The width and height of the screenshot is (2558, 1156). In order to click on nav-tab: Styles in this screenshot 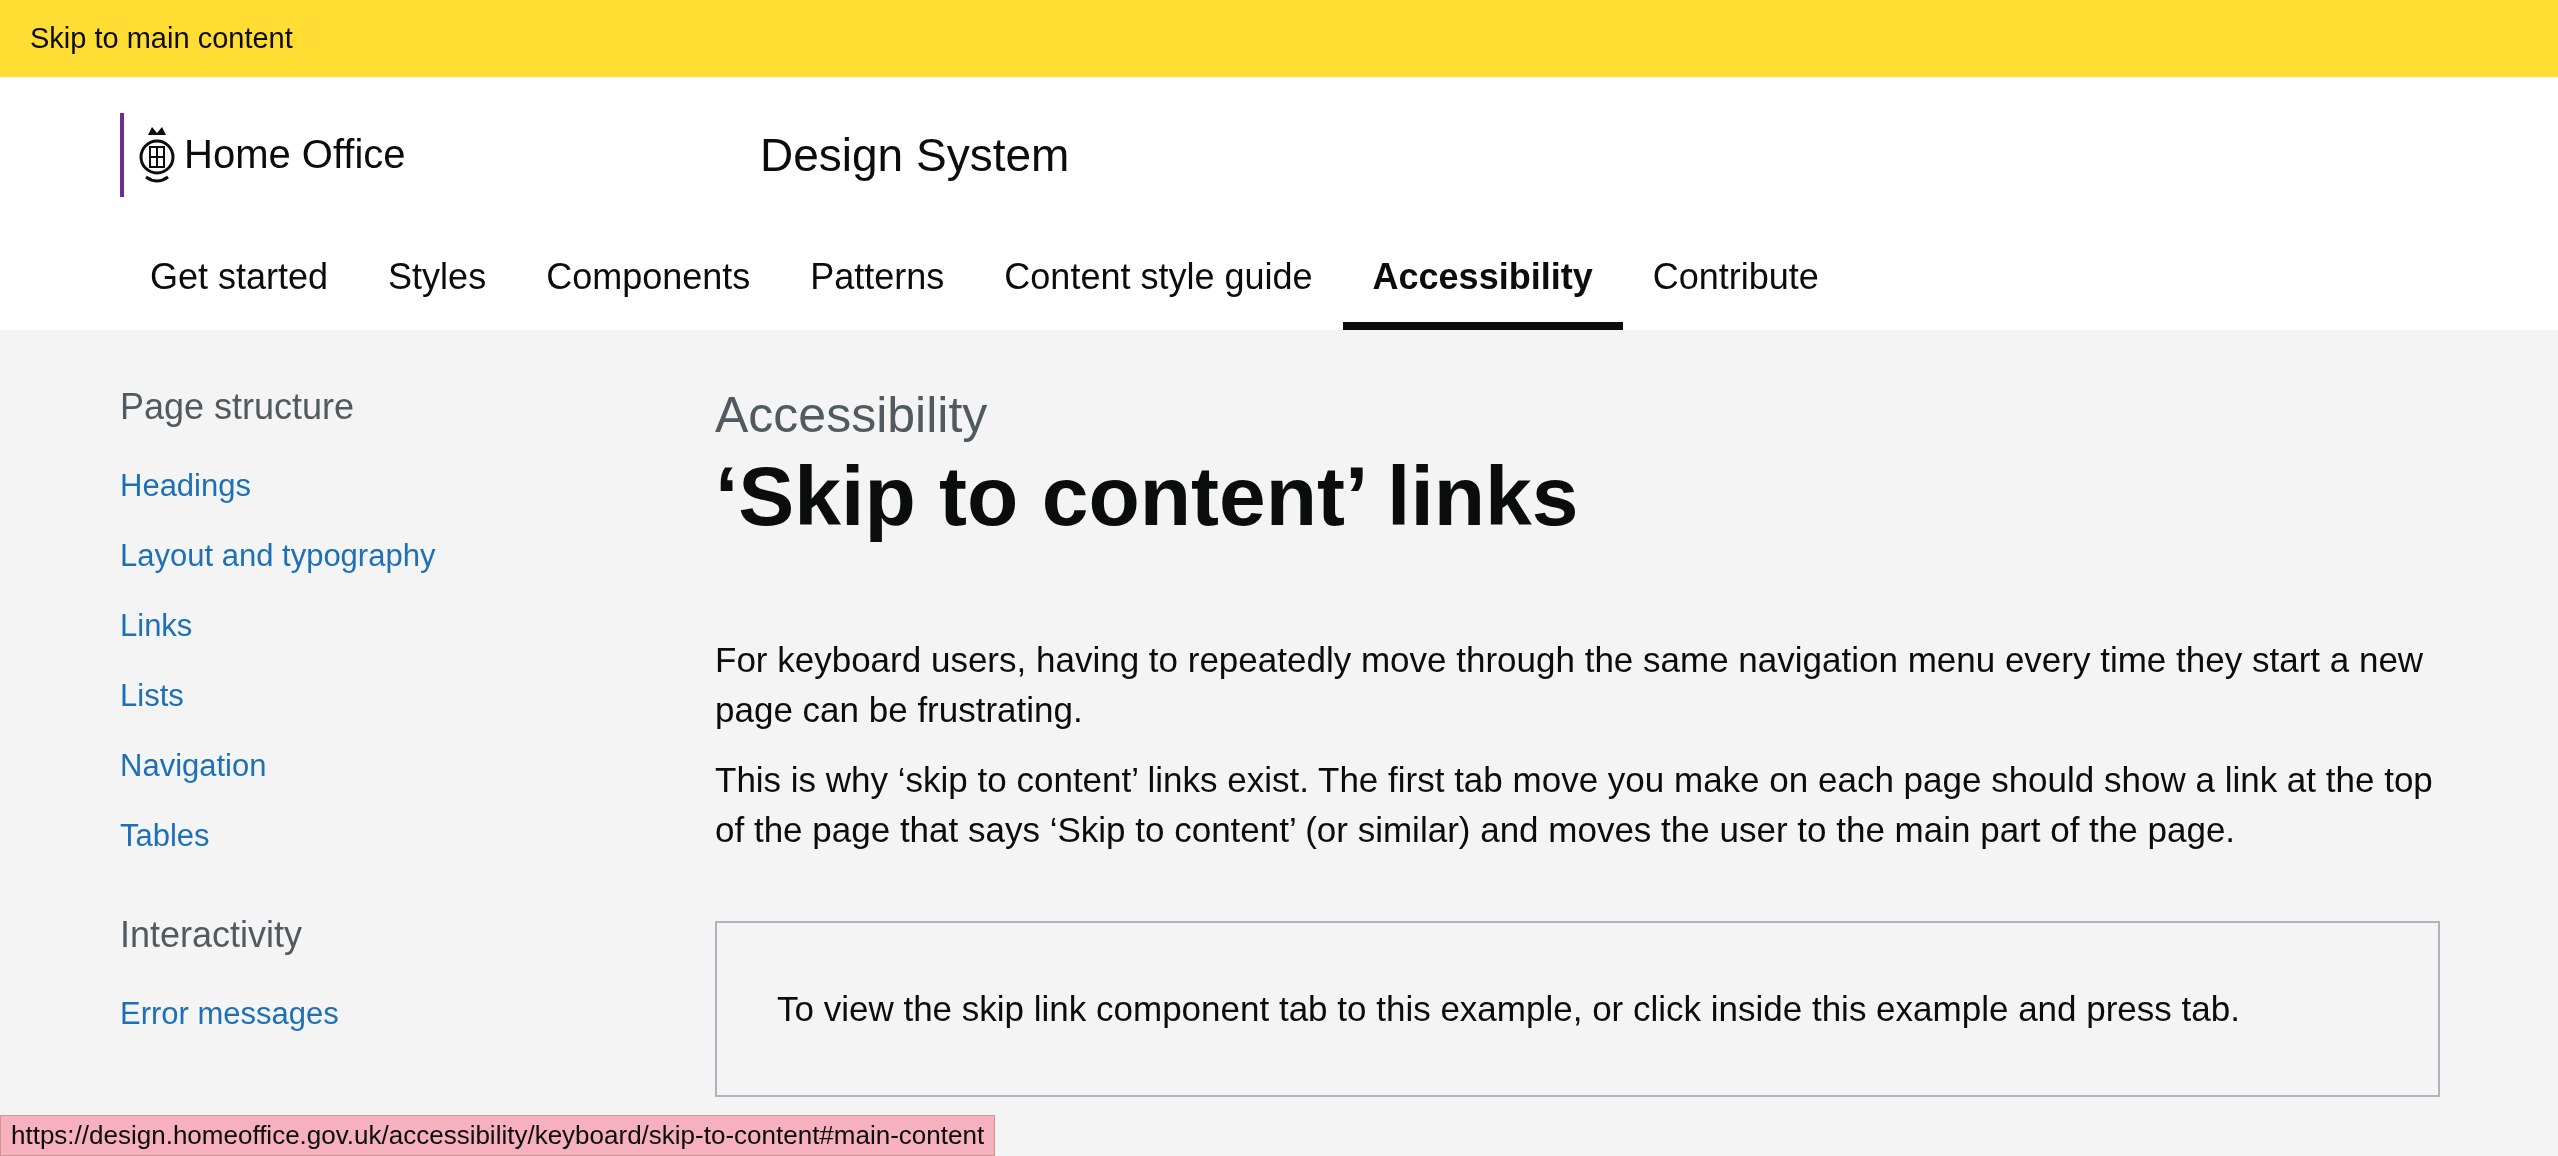, I will do `click(437, 281)`.